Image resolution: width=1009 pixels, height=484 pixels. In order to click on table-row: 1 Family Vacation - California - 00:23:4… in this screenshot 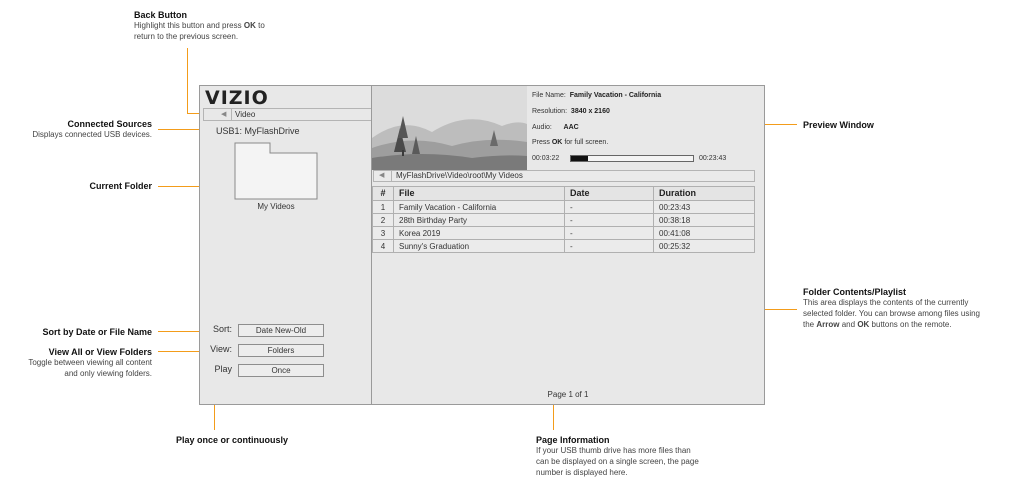, I will do `click(563, 207)`.